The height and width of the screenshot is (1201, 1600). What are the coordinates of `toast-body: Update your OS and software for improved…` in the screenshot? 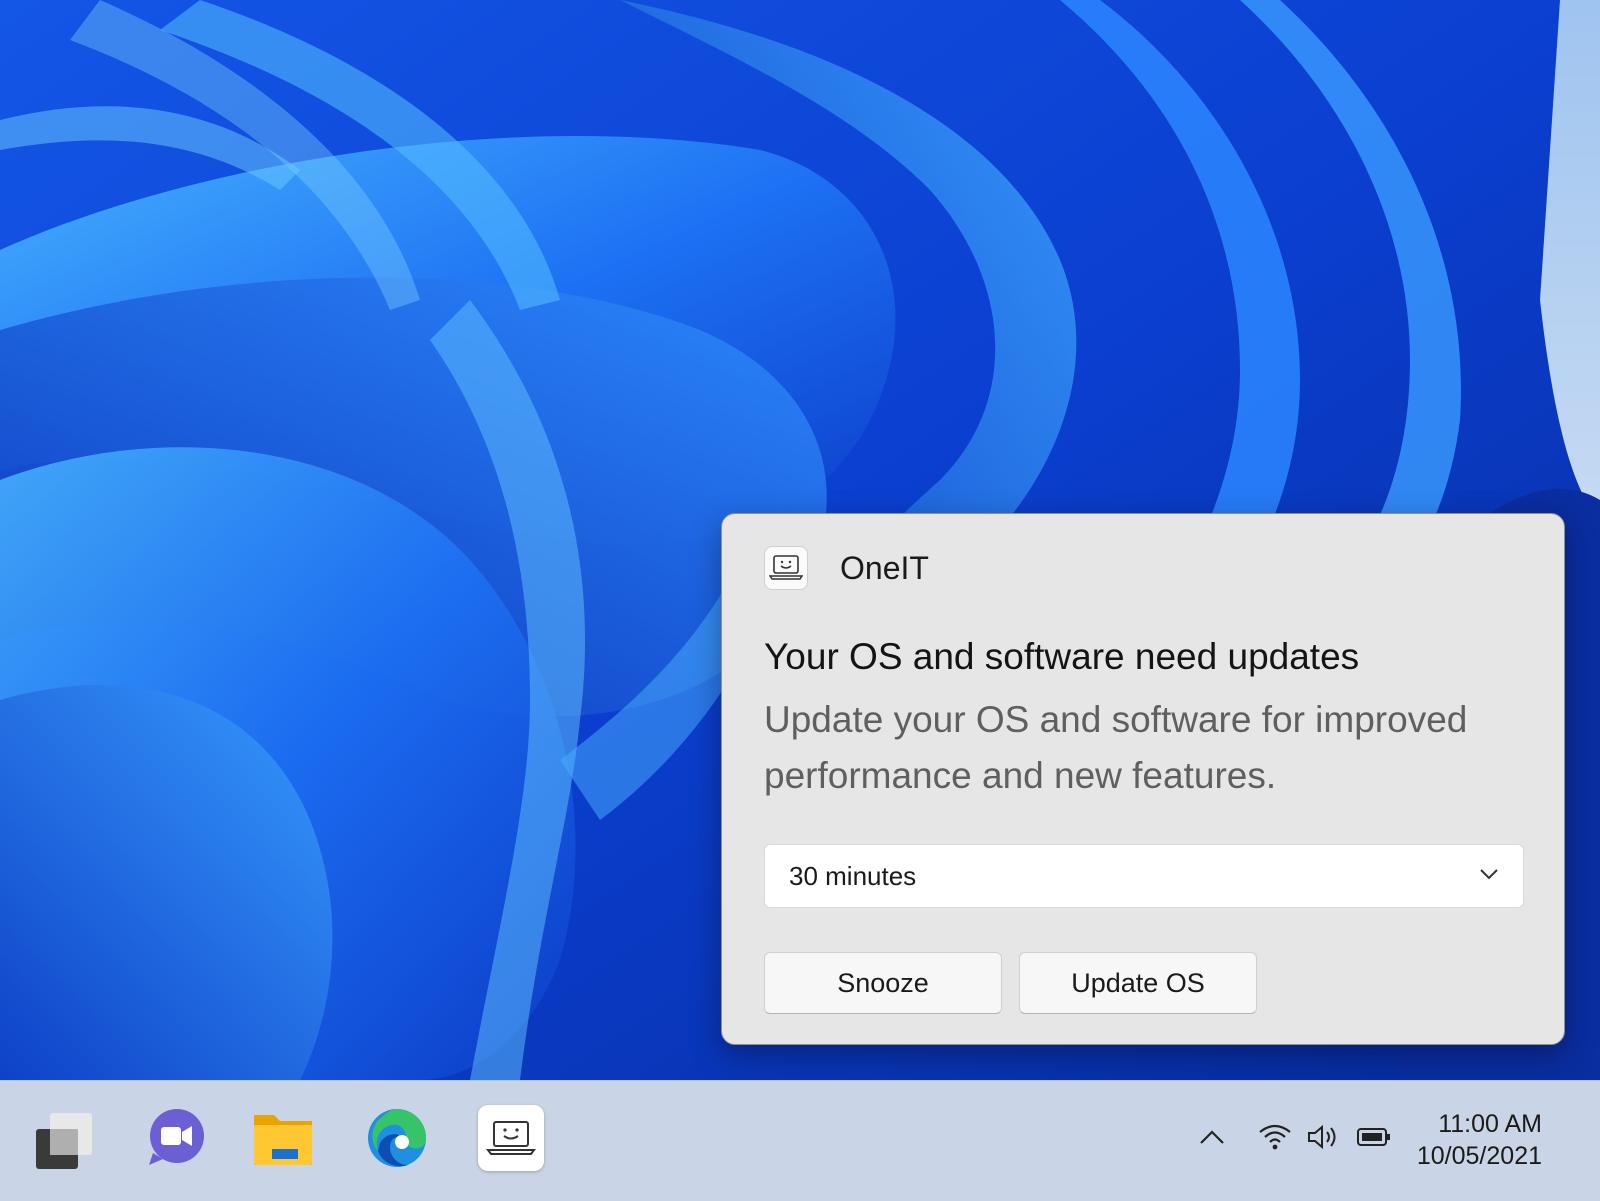 It's located at (1116, 747).